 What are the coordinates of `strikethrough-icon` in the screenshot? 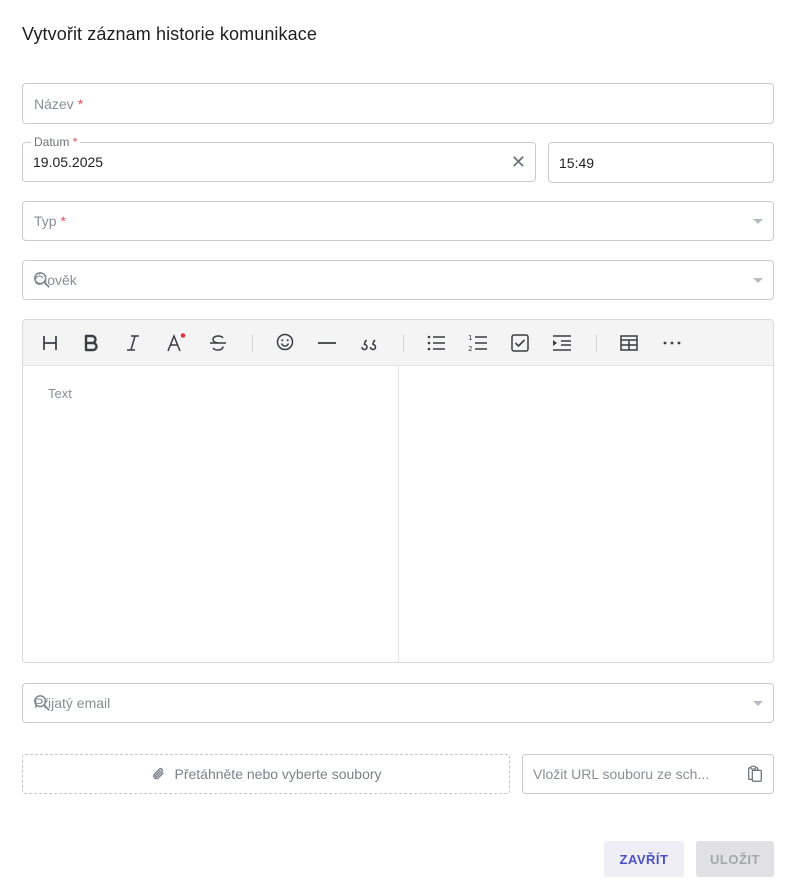 It's located at (218, 343).